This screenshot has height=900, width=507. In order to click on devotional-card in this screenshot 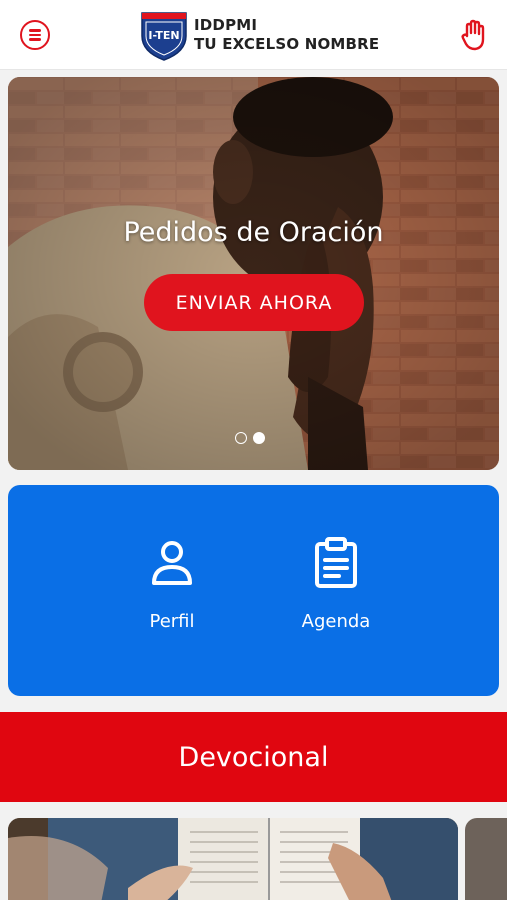, I will do `click(233, 859)`.